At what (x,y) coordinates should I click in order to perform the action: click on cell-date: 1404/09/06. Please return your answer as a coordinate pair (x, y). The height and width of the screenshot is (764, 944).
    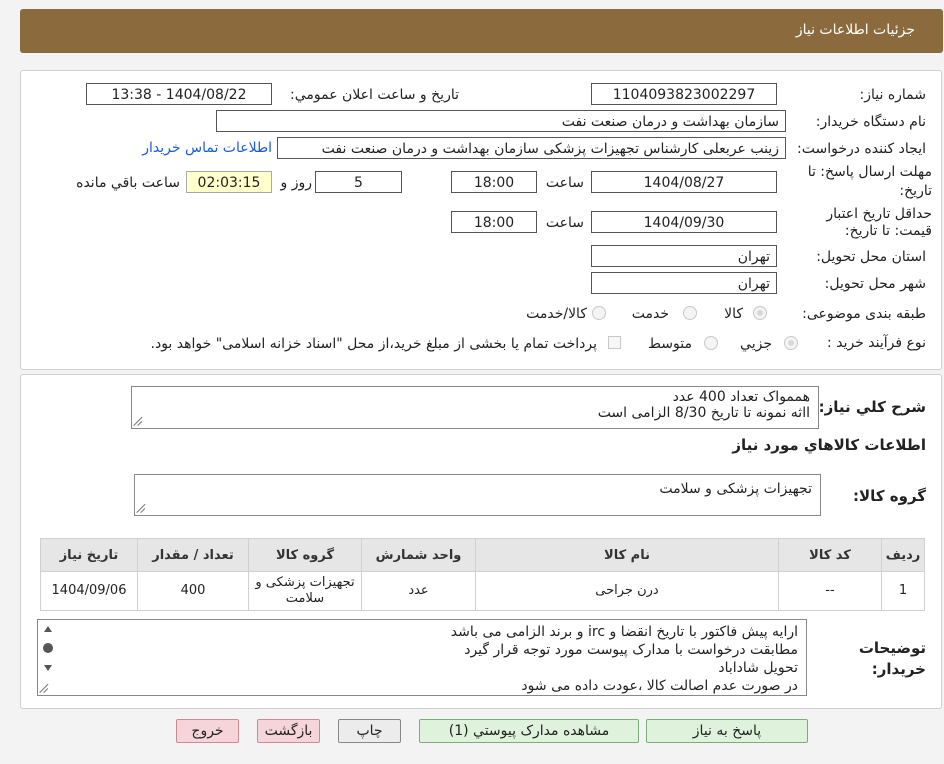
    Looking at the image, I should click on (89, 591).